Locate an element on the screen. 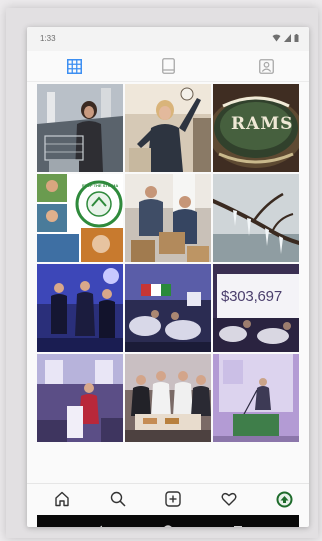 This screenshot has height=541, width=322. grid-icon is located at coordinates (74, 66).